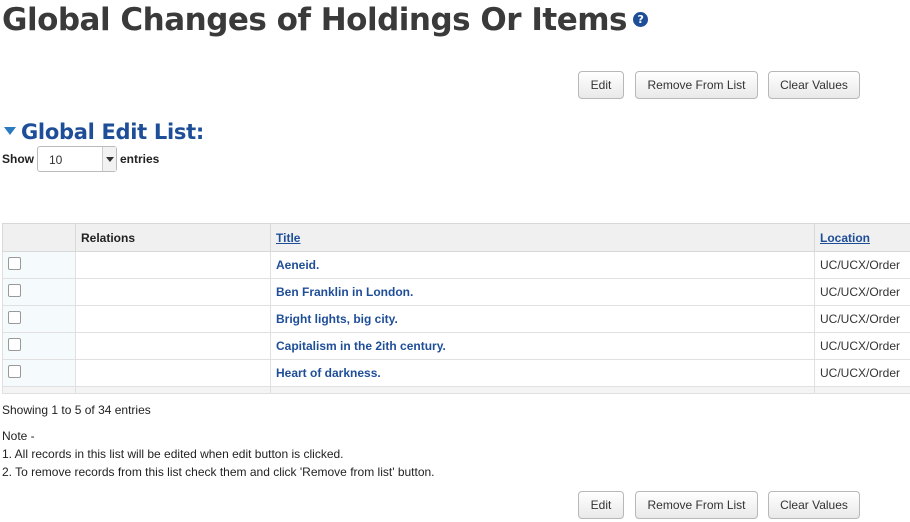 The width and height of the screenshot is (910, 522). I want to click on remove-from-list-button-bottom: Remove From List, so click(696, 505).